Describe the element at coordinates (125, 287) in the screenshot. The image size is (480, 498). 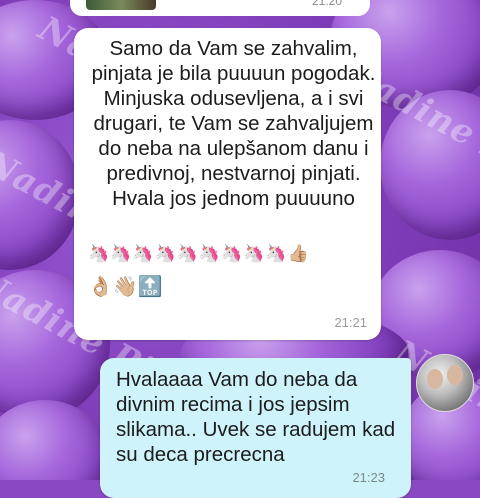
I see `emoji-row-gestures: 👌🏼👋🏼🔝` at that location.